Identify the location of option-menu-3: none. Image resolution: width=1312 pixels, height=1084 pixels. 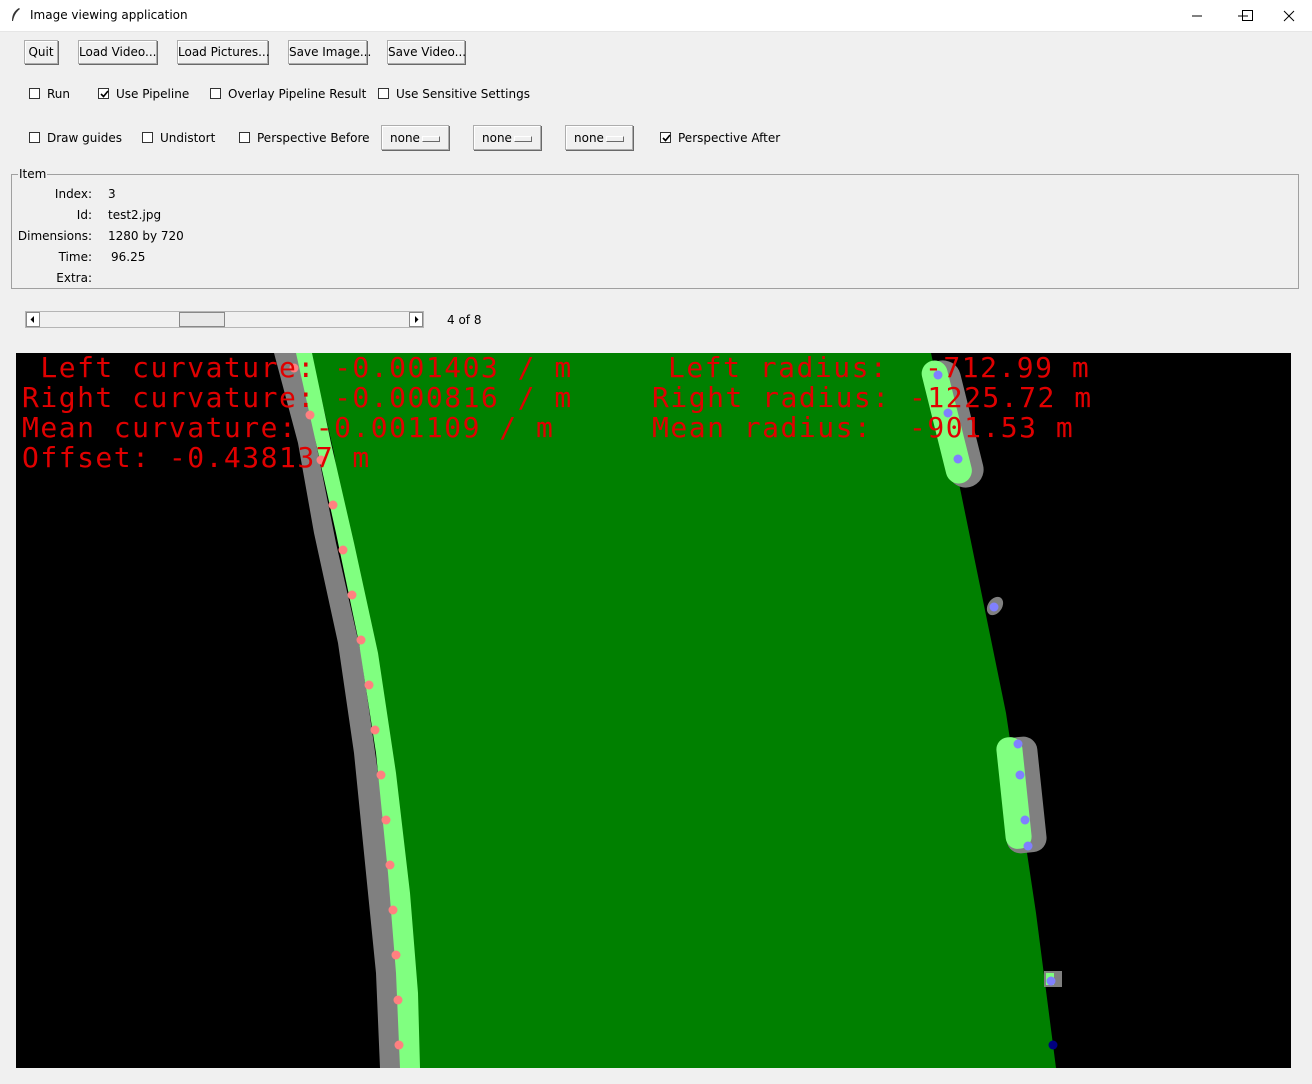
(599, 137).